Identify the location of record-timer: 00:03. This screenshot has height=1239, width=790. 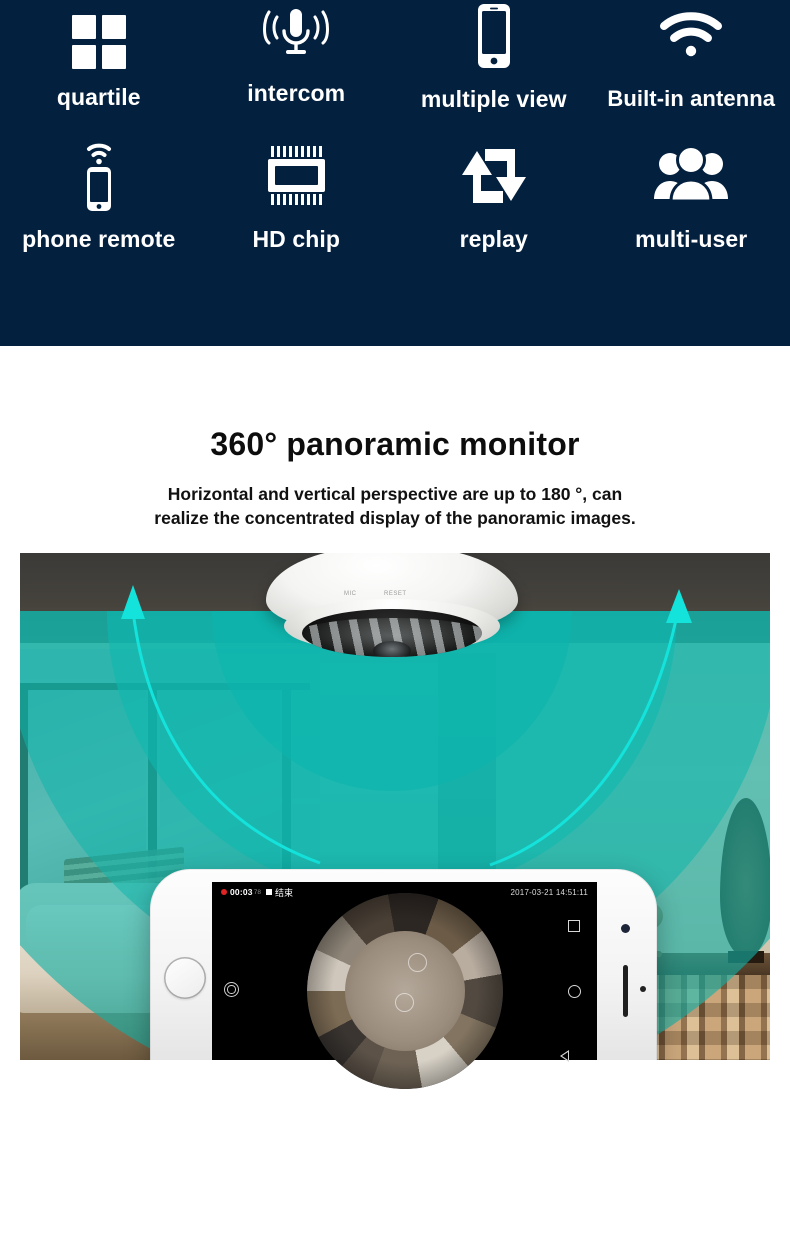
(241, 892).